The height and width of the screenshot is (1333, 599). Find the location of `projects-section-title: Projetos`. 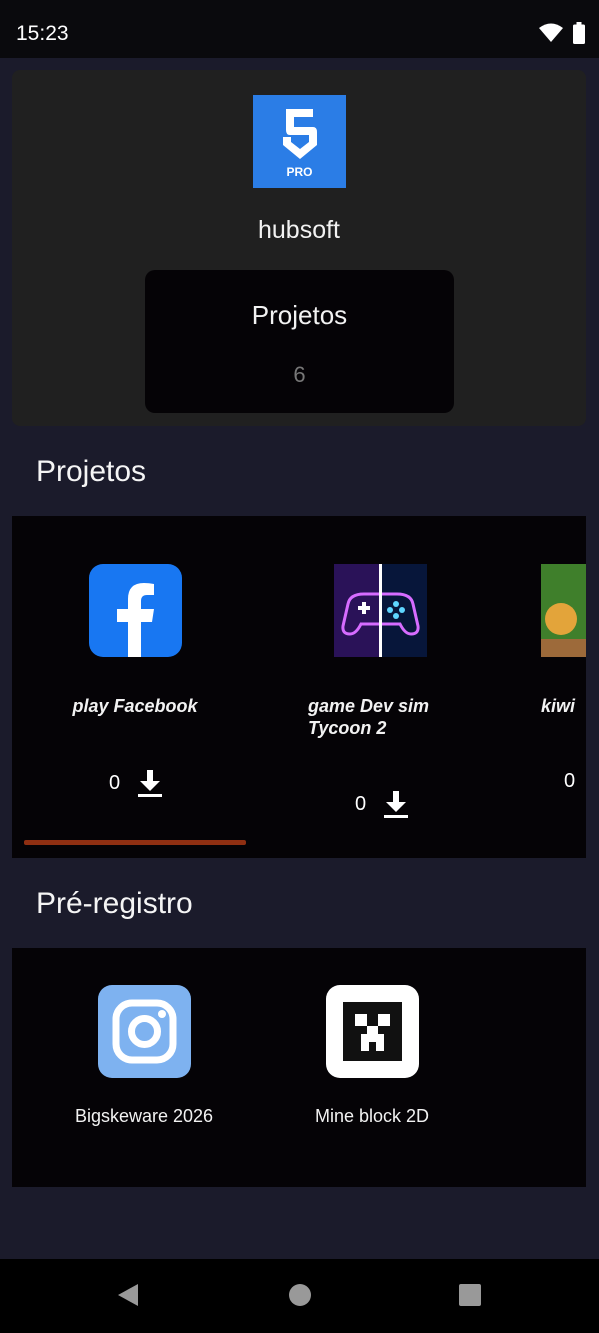

projects-section-title: Projetos is located at coordinates (91, 471).